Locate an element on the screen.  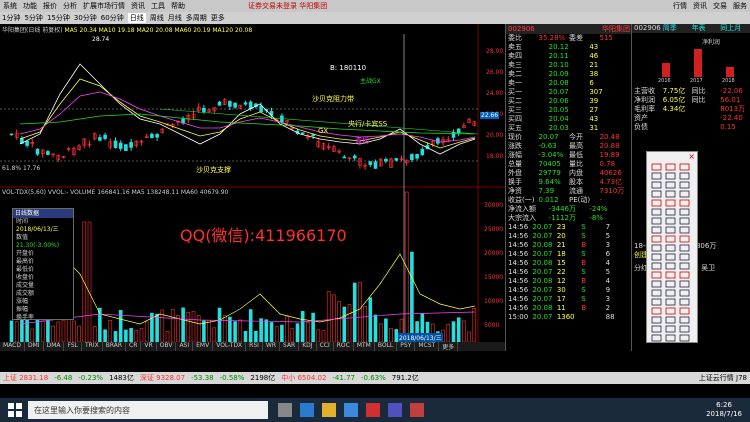
menu-news: 资讯 is located at coordinates (138, 6).